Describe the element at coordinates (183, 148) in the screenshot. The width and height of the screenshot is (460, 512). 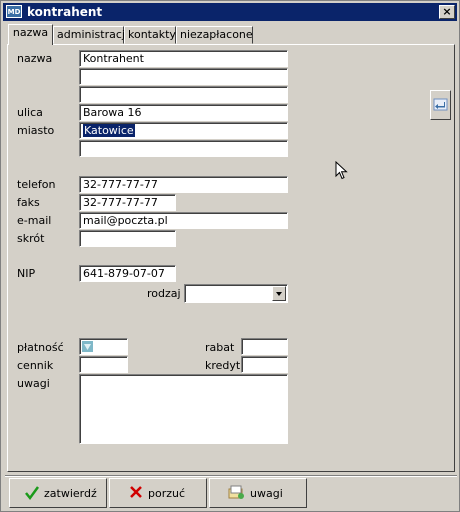
I see `miasto-extra-field` at that location.